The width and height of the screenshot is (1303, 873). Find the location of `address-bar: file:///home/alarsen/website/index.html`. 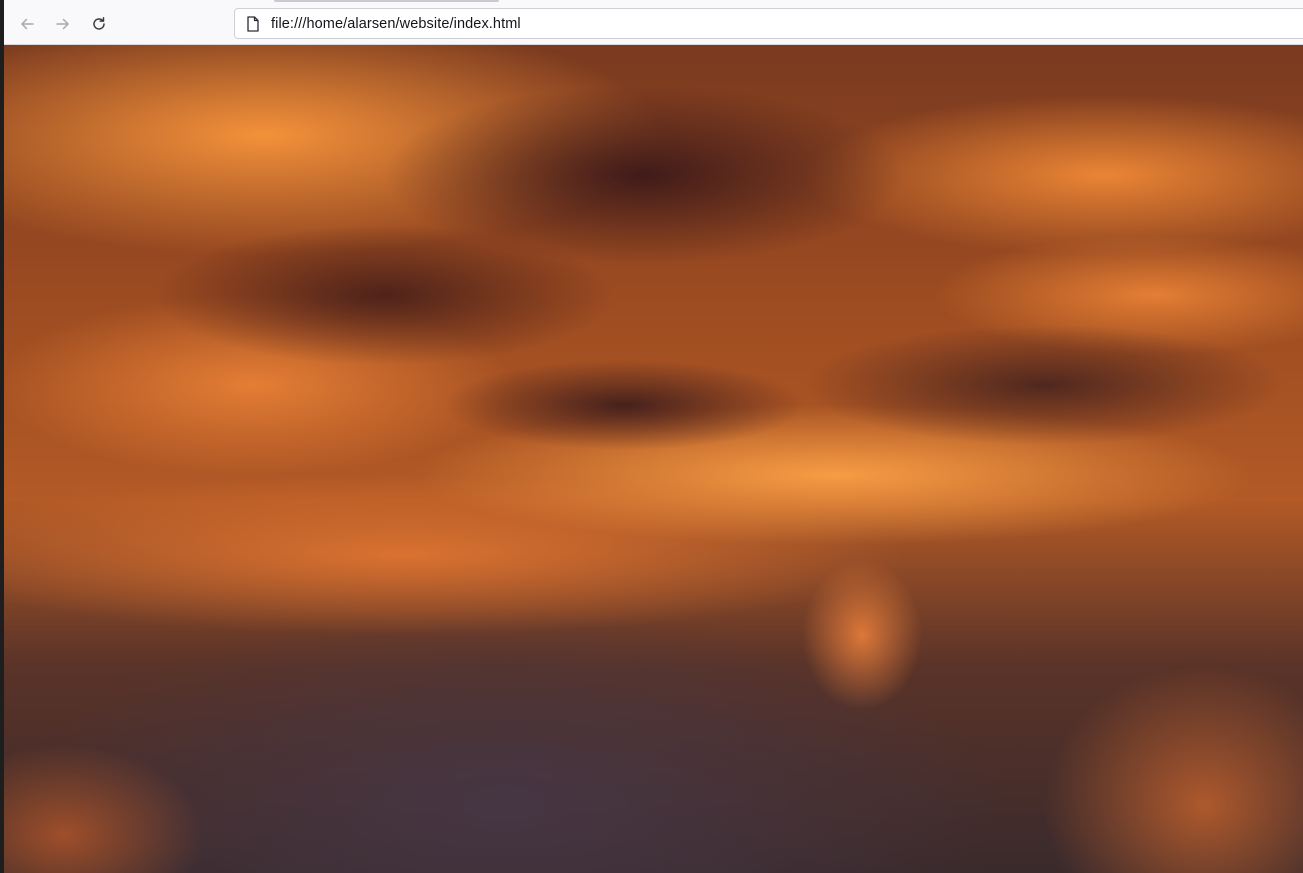

address-bar: file:///home/alarsen/website/index.html is located at coordinates (768, 23).